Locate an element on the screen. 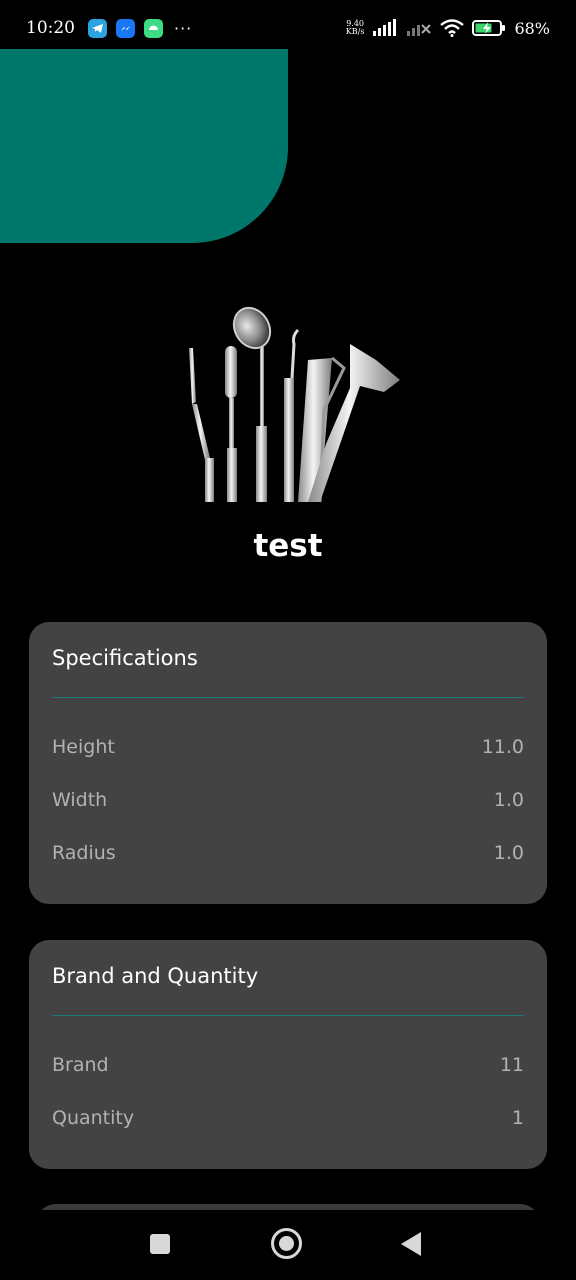 The image size is (576, 1280). brand-value: 11 is located at coordinates (511, 1065).